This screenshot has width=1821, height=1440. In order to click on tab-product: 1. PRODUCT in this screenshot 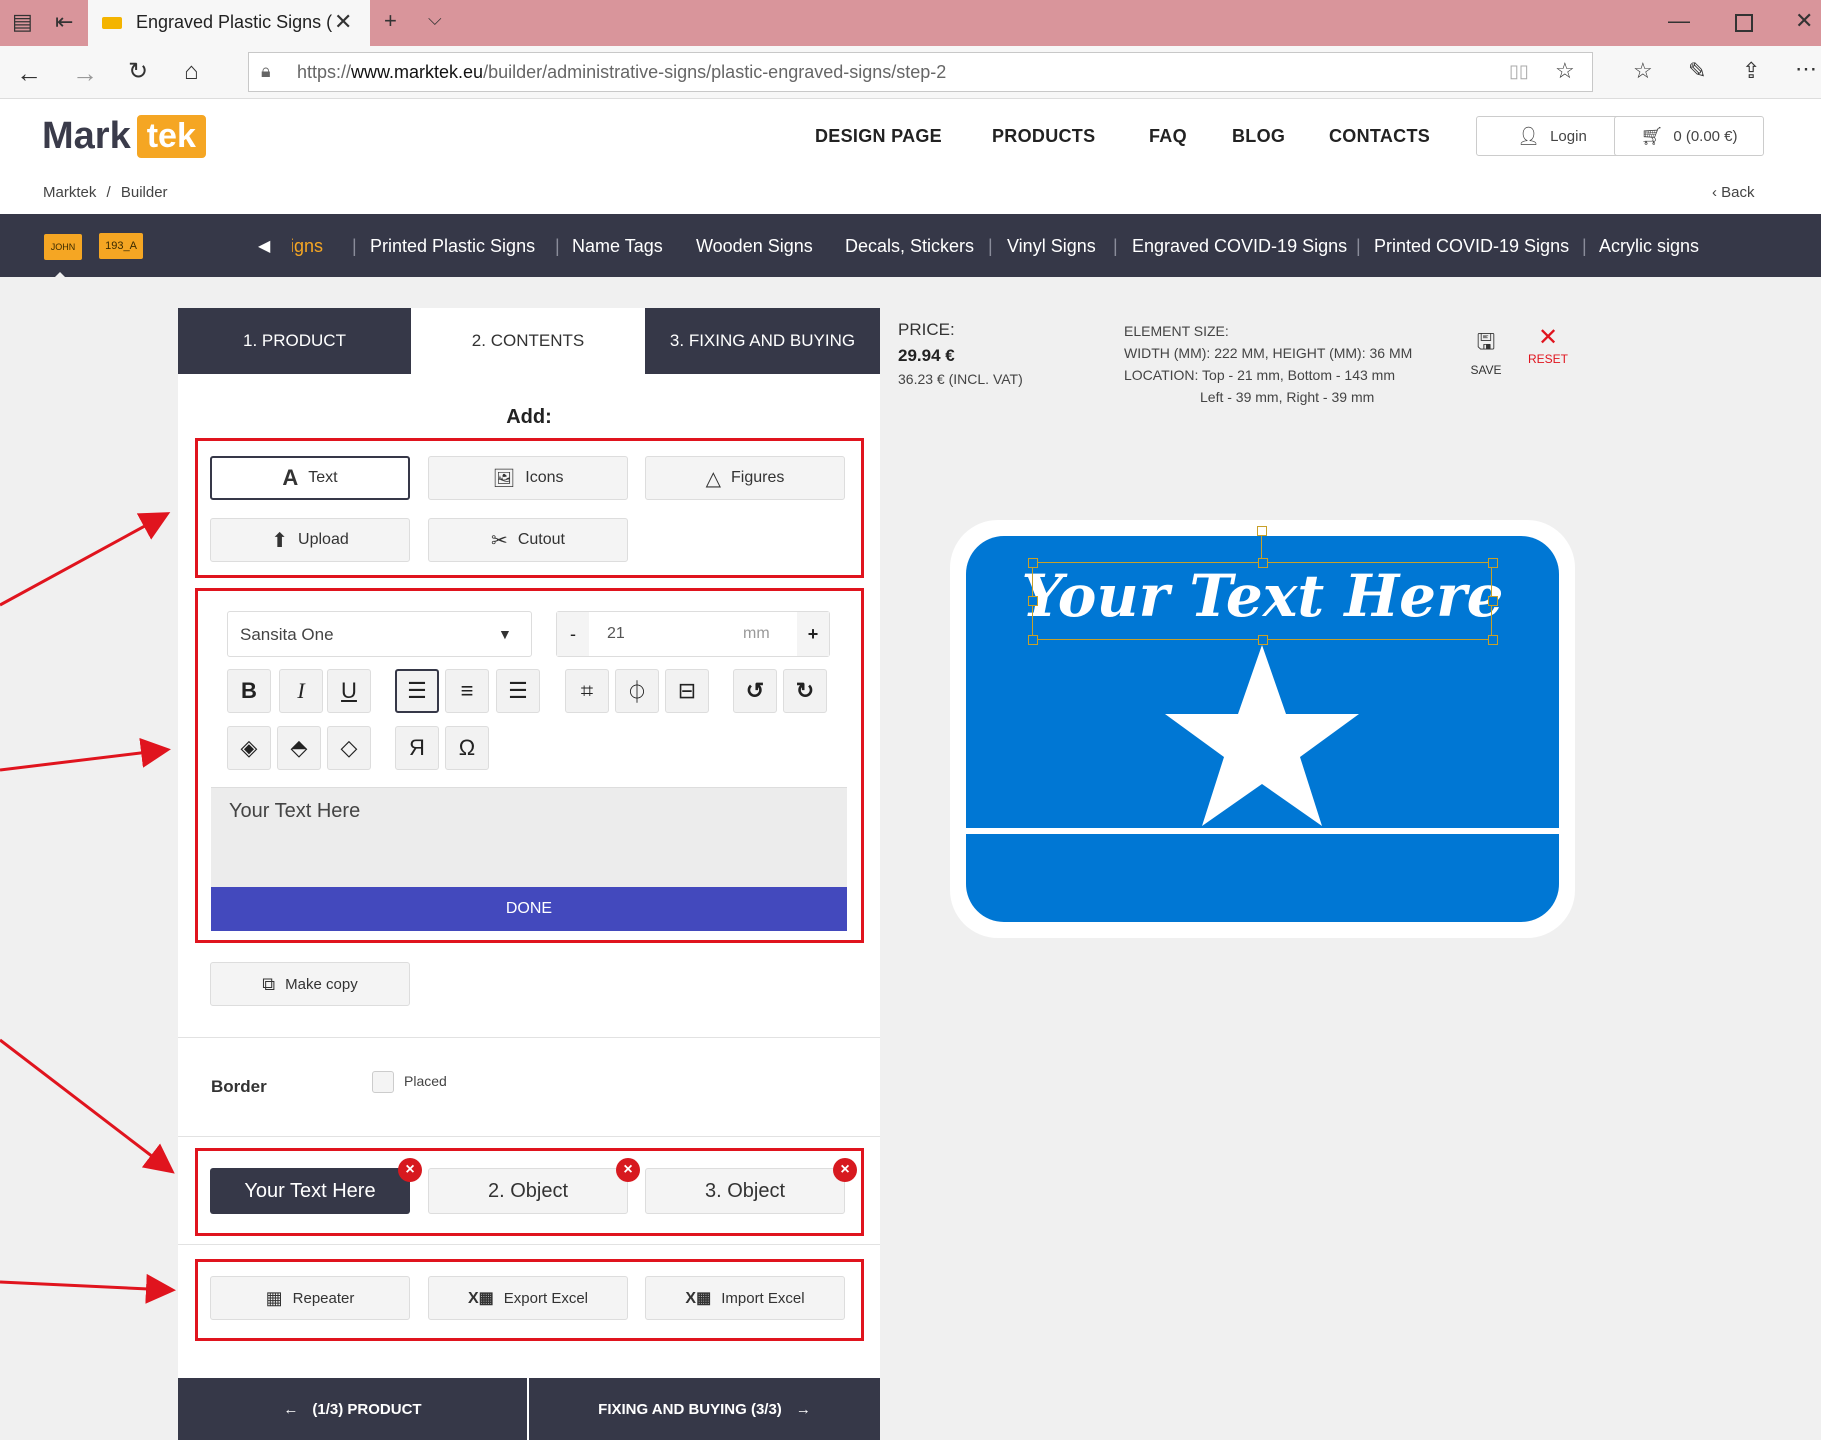, I will do `click(294, 341)`.